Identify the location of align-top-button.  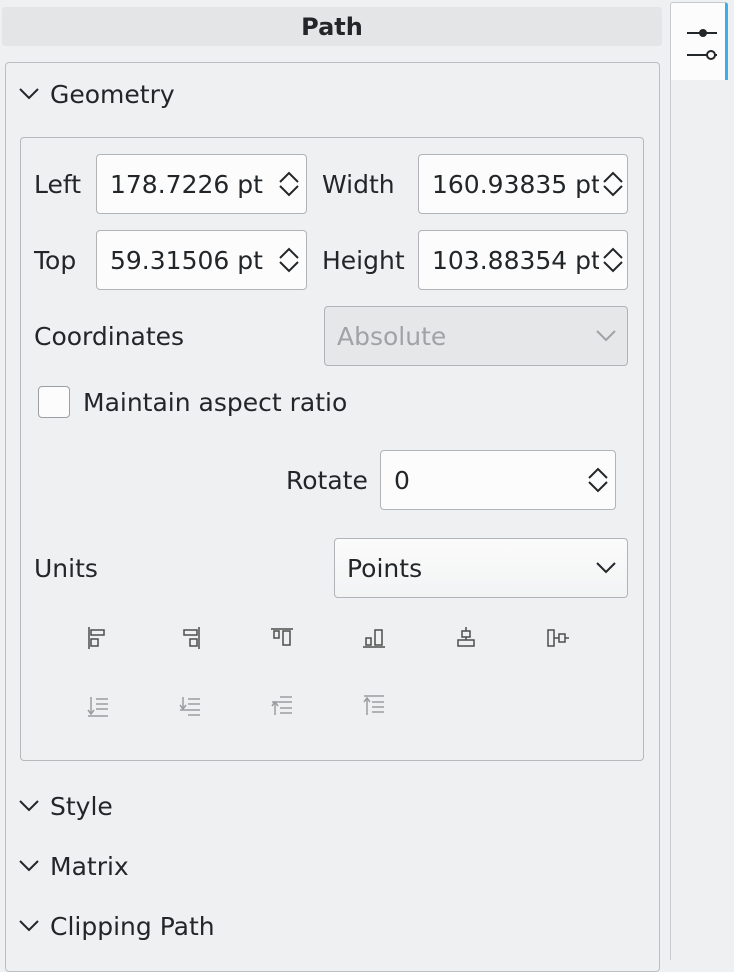
(282, 638).